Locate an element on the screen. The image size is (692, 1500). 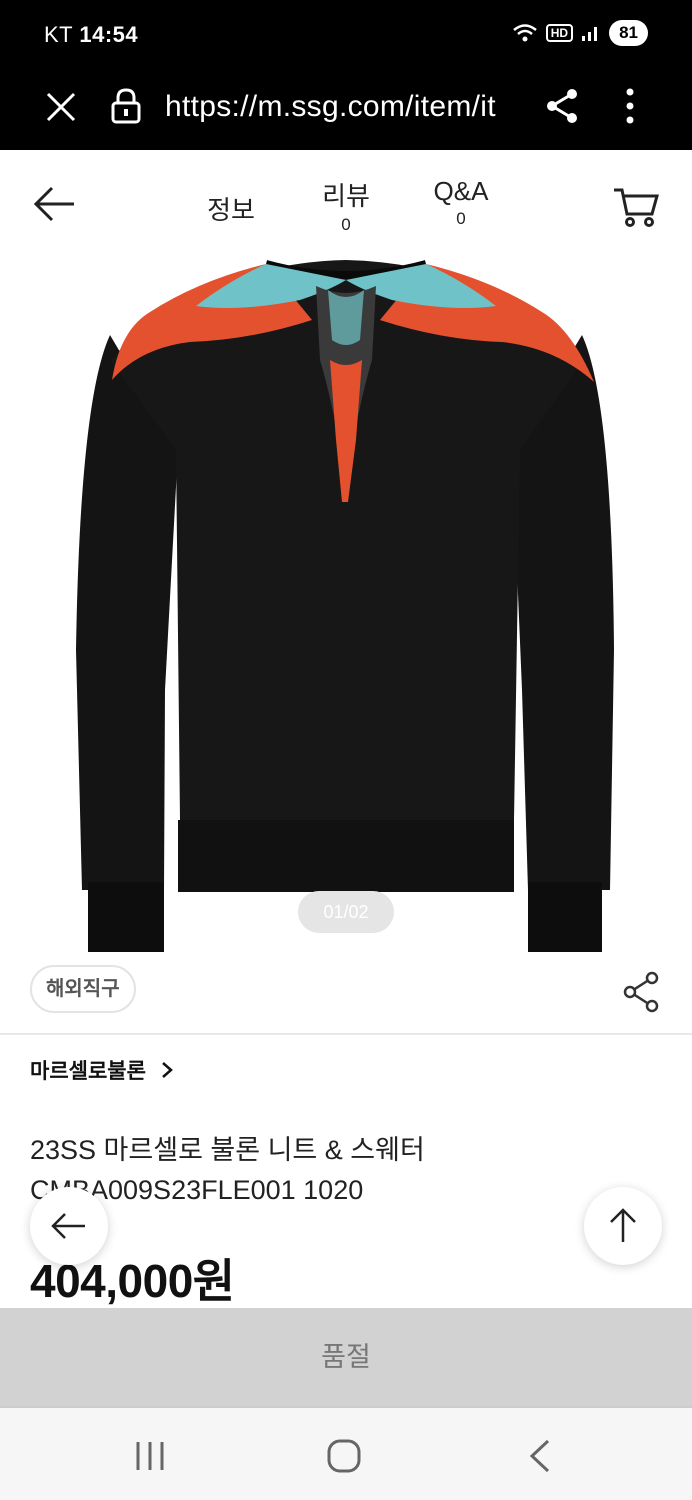
tab-review: 리뷰 0 is located at coordinates (346, 205).